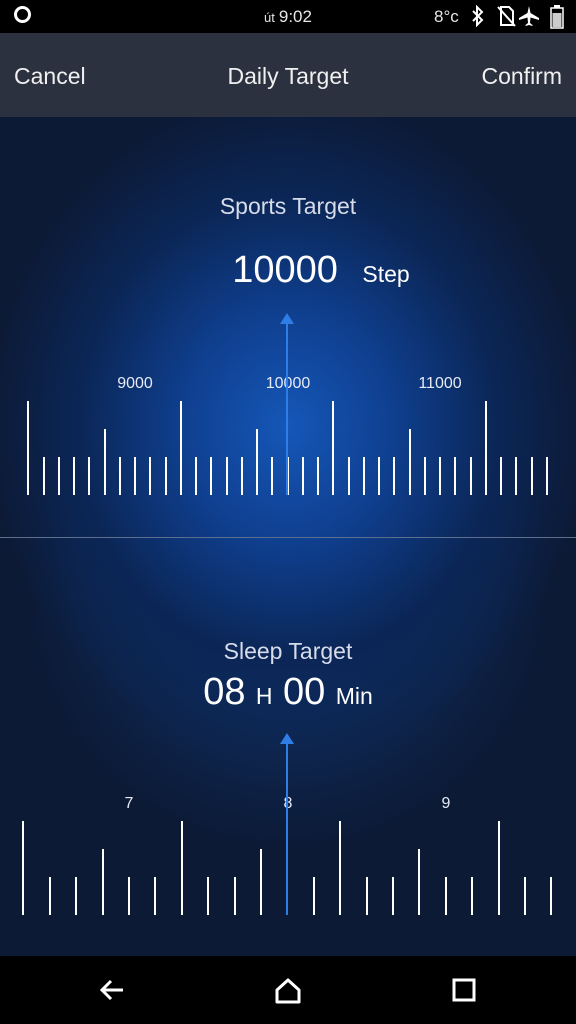 The height and width of the screenshot is (1024, 576). I want to click on sleep-hours-unit: H, so click(264, 696).